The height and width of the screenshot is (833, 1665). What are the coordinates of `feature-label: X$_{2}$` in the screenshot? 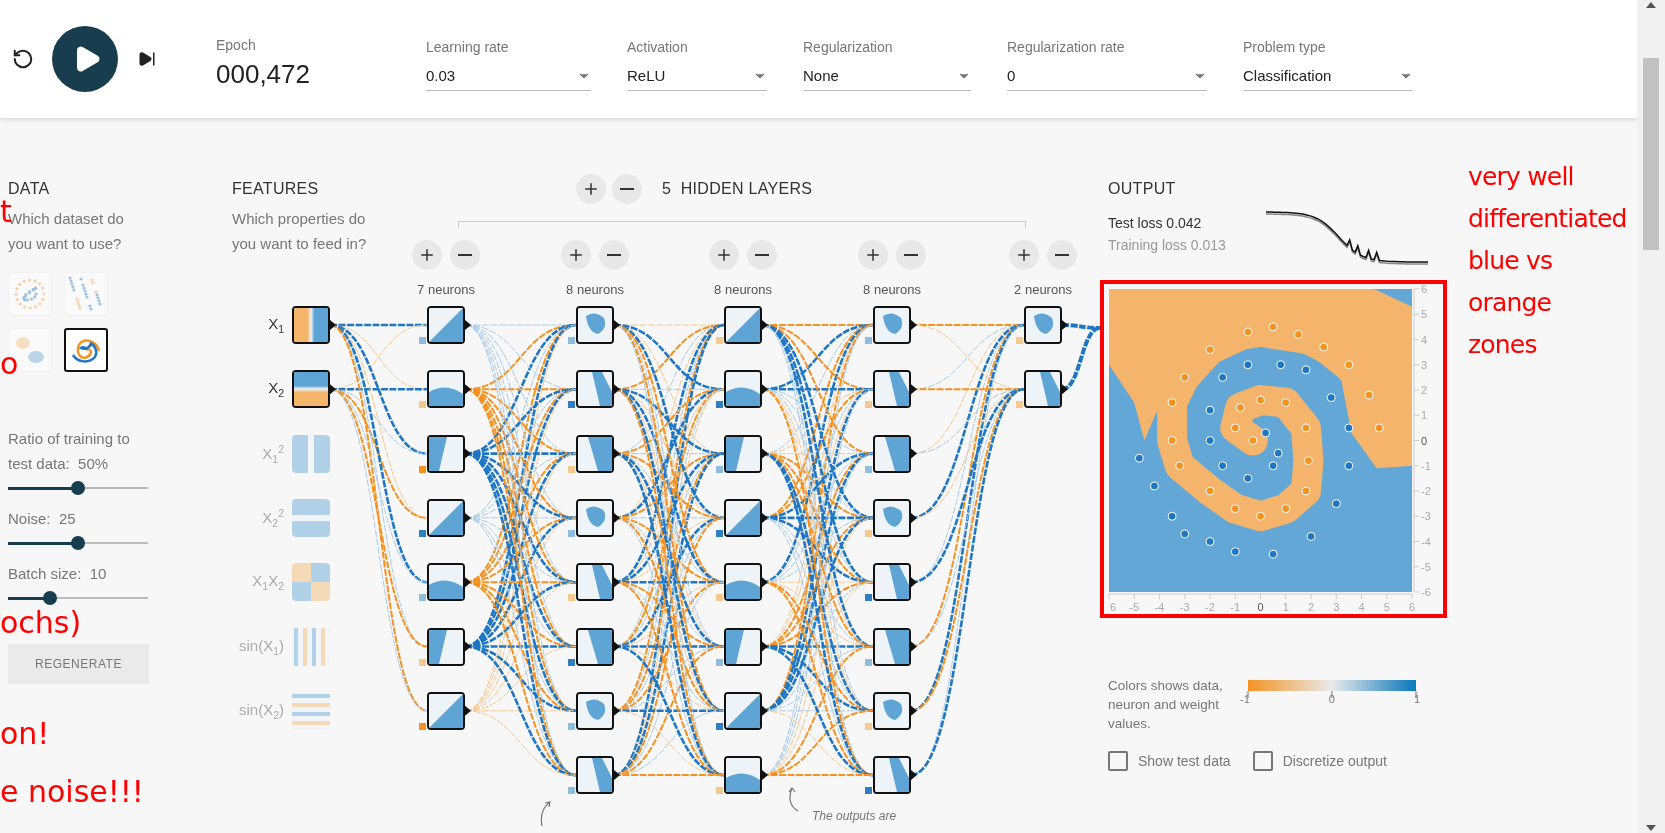 It's located at (276, 389).